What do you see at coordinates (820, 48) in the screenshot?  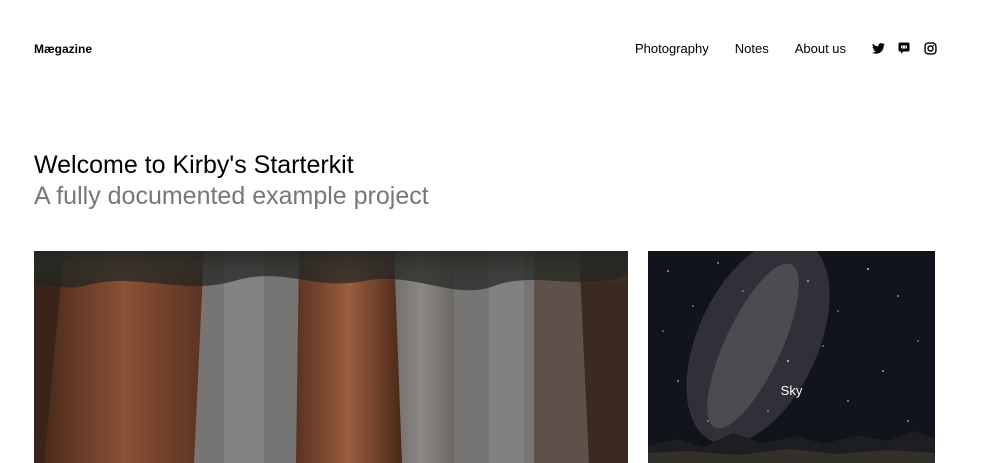 I see `nav-item-about-us: About us` at bounding box center [820, 48].